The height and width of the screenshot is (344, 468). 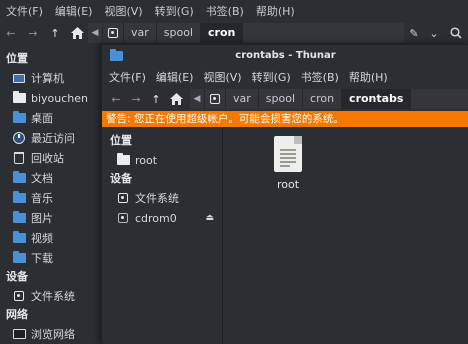 I want to click on sidebar-item-label: 计算机, so click(x=47, y=78).